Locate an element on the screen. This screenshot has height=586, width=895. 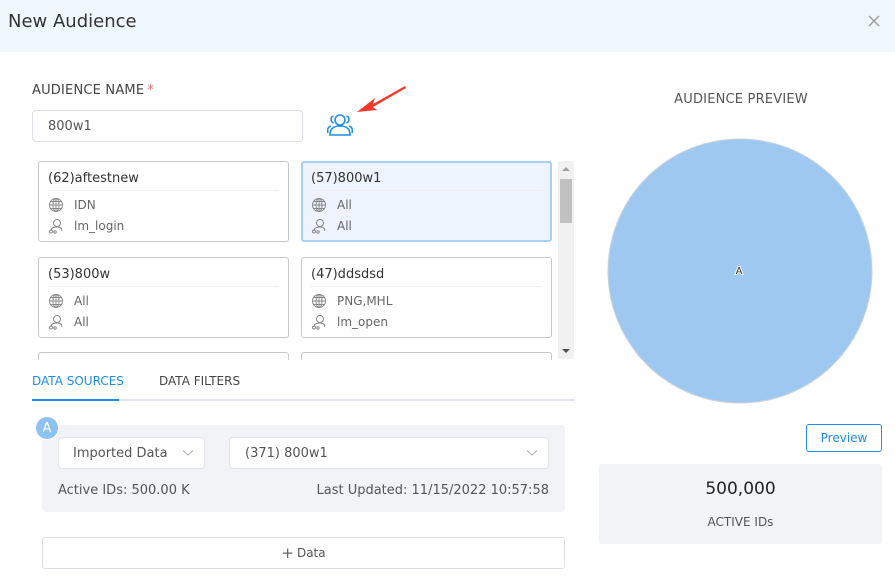
tab-active-indicator is located at coordinates (75, 400).